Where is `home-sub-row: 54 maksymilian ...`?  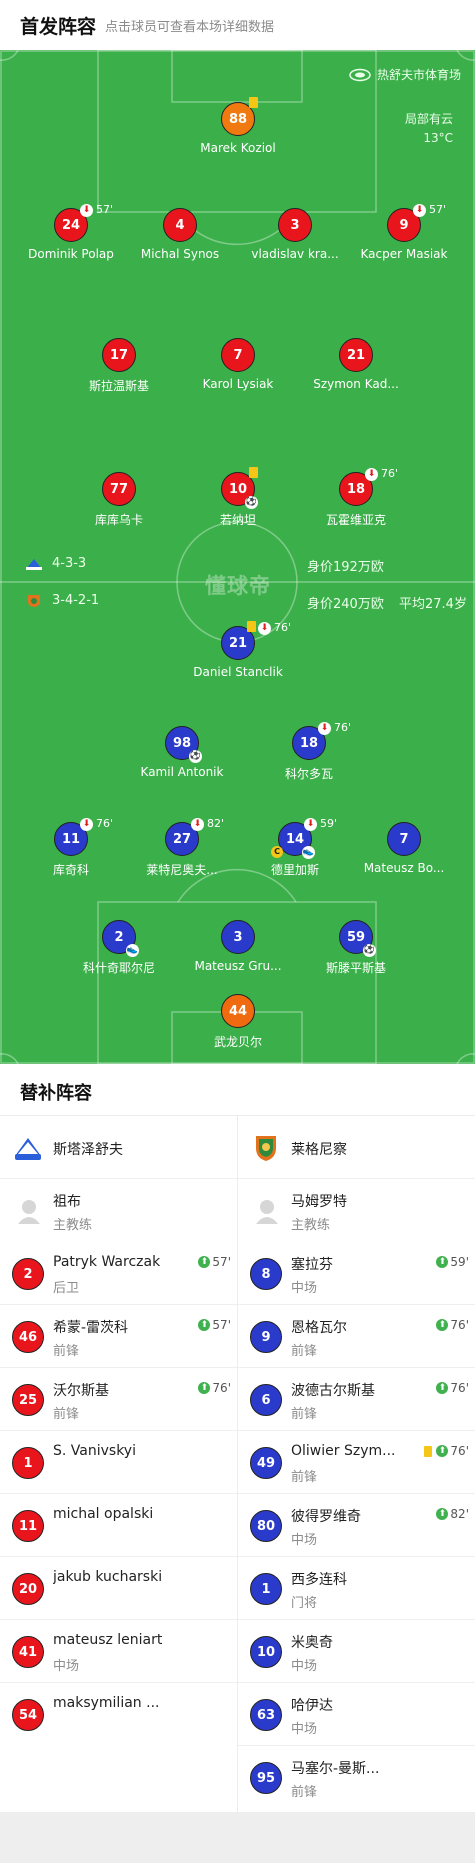
home-sub-row: 54 maksymilian ... is located at coordinates (118, 1713).